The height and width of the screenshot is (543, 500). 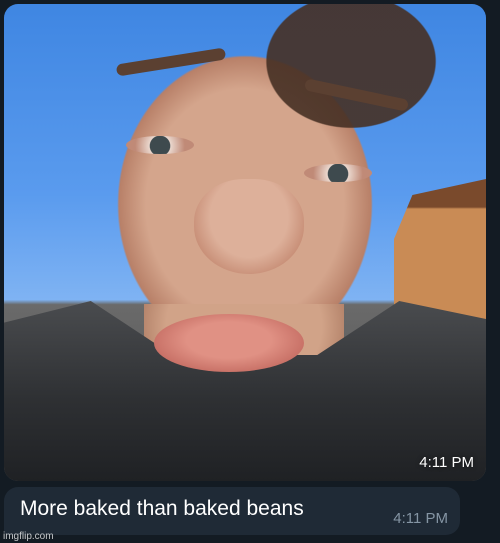 I want to click on message-timestamp: 4:11 PM, so click(x=420, y=518).